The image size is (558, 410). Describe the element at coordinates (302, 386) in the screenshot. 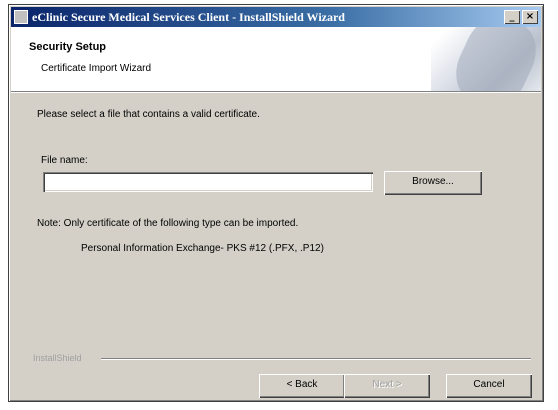

I see `back-button: < Back` at that location.